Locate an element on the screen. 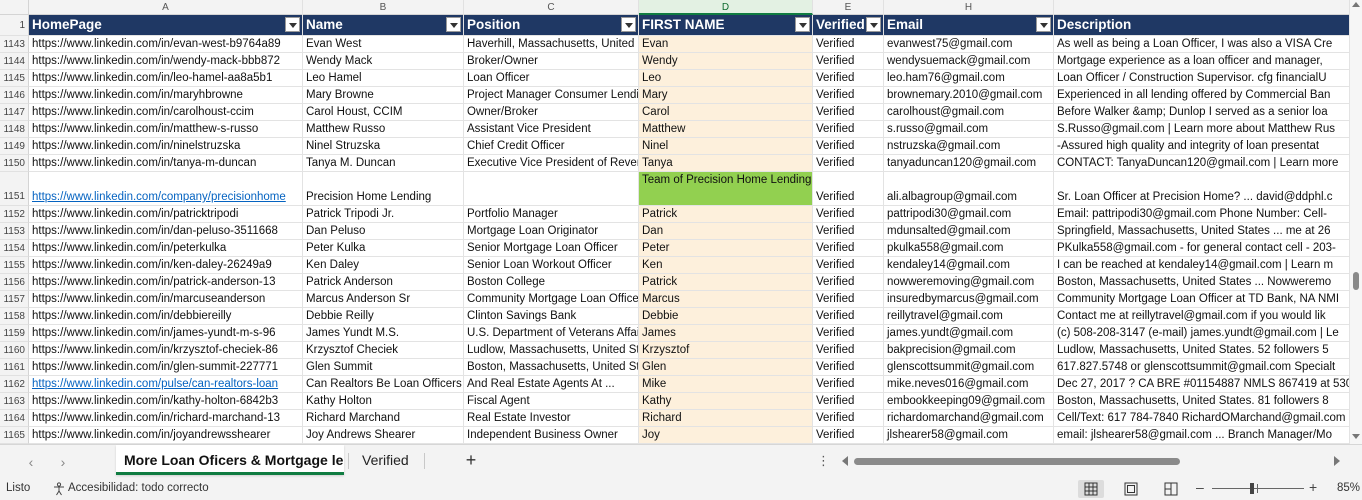  row-number: 1151 is located at coordinates (14, 189).